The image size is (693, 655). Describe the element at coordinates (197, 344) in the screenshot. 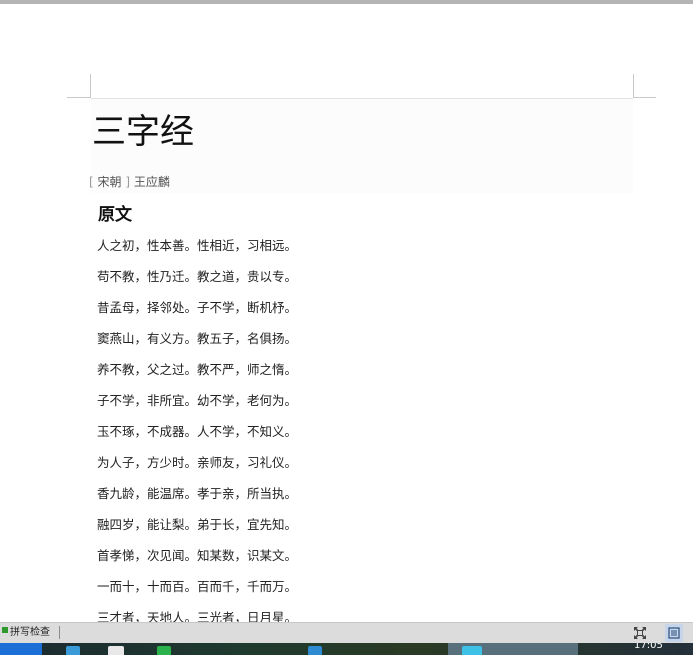

I see `verse-line: 窦燕山，有义方。教五子，名俱扬。` at that location.